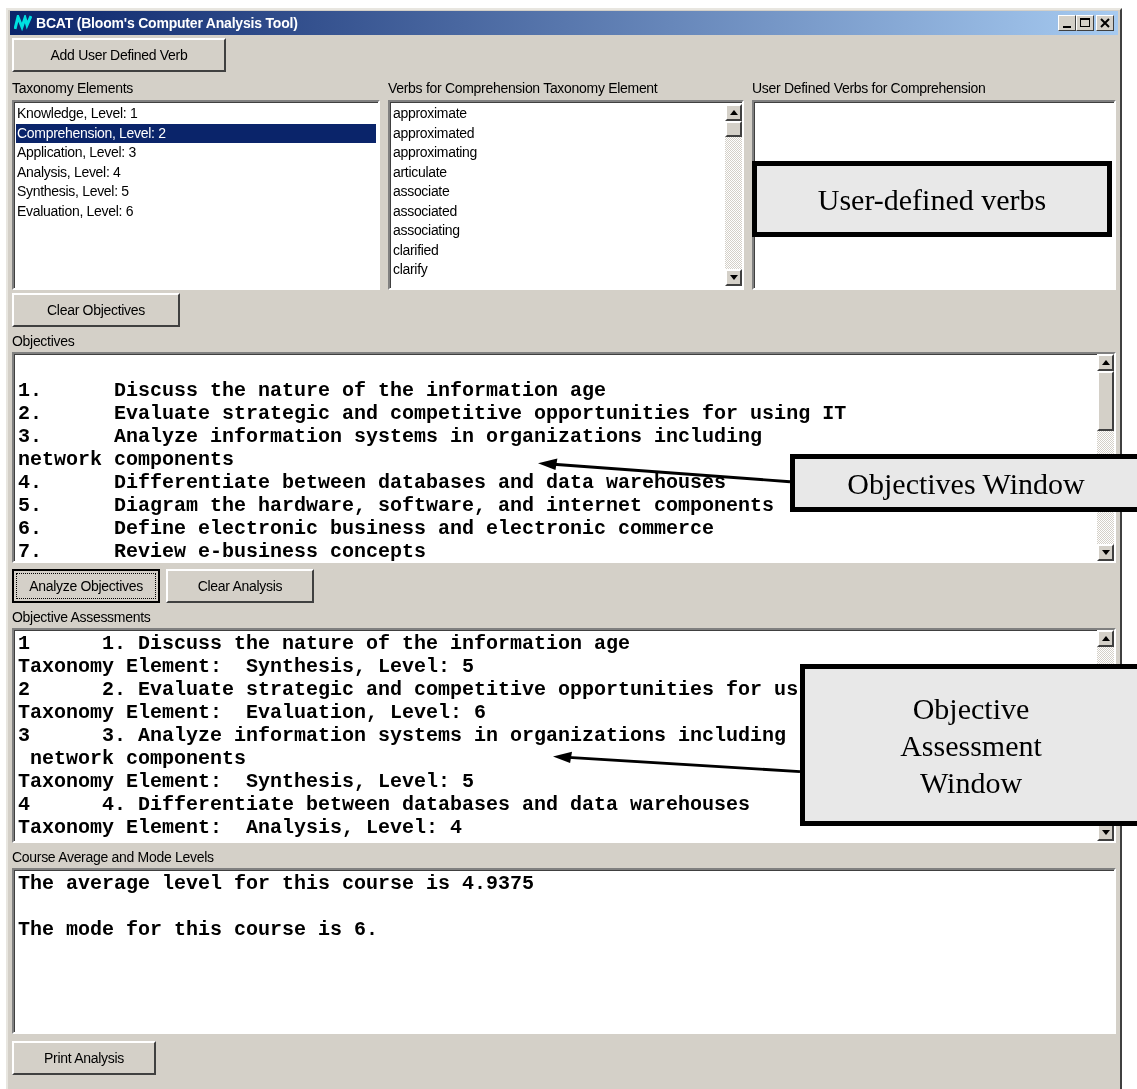 The width and height of the screenshot is (1137, 1089). What do you see at coordinates (240, 827) in the screenshot?
I see `assessment-line: Taxonomy Element: Analysis, Level: 4` at bounding box center [240, 827].